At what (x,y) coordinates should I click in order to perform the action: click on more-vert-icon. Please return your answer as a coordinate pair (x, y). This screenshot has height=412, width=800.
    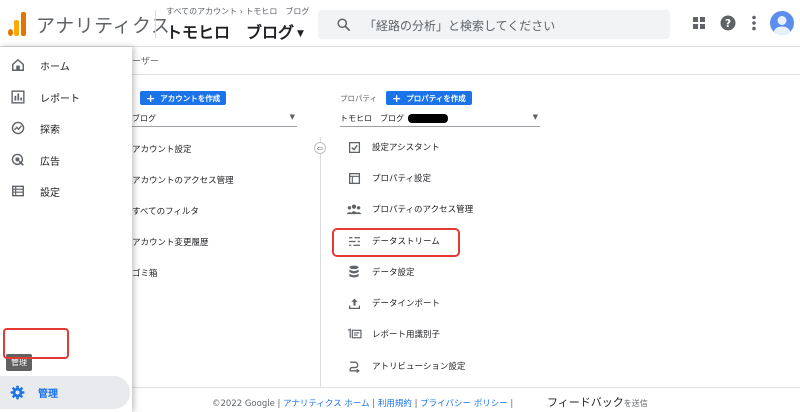
    Looking at the image, I should click on (754, 23).